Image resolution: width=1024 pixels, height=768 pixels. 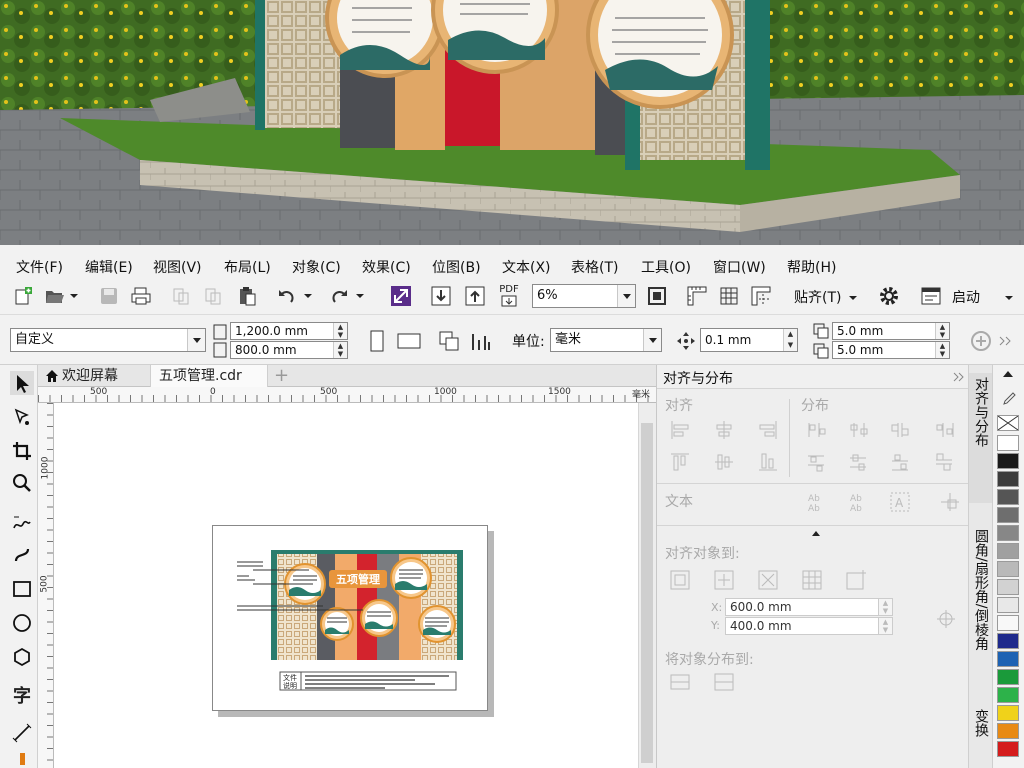 I want to click on tab-fillet-scallop-chamfer: 圆角/扇形角/倒棱角, so click(x=981, y=605).